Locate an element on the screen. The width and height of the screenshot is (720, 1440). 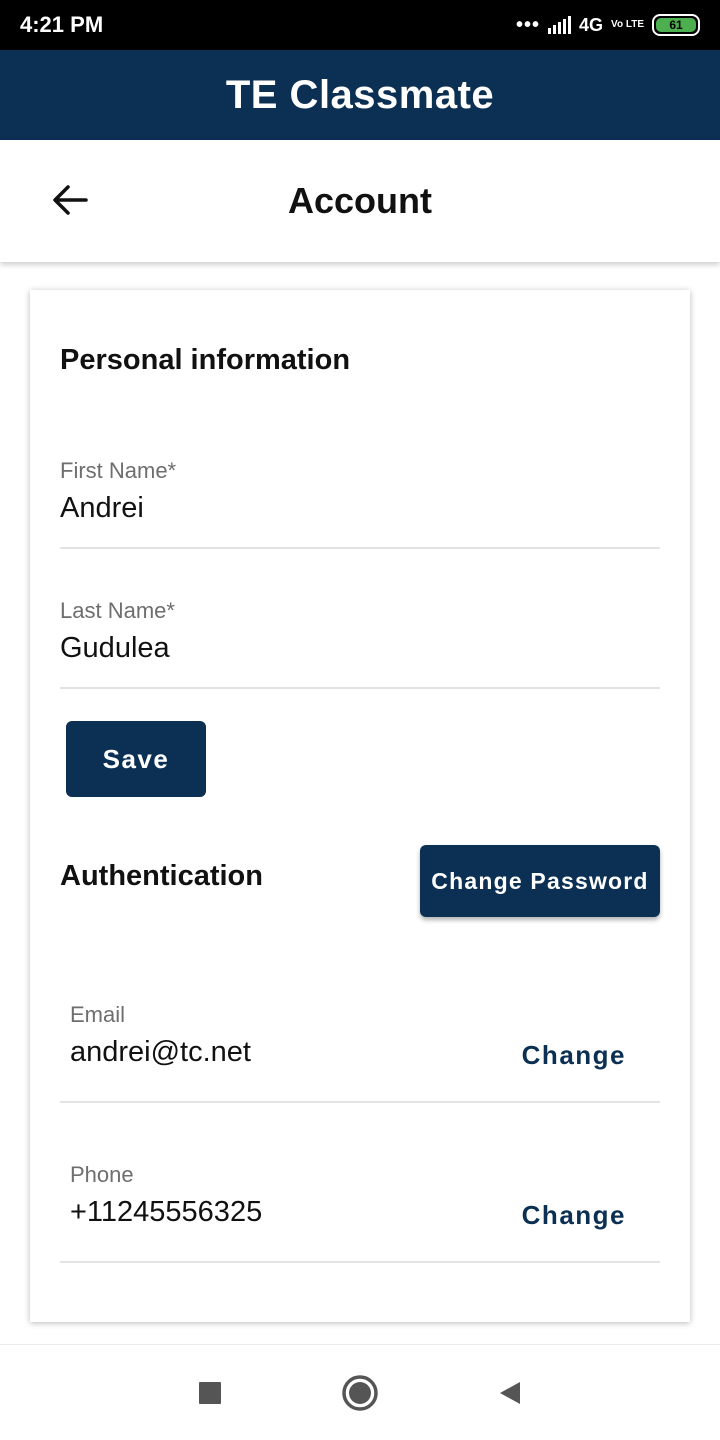
last-name-field: Last Name* is located at coordinates (360, 643).